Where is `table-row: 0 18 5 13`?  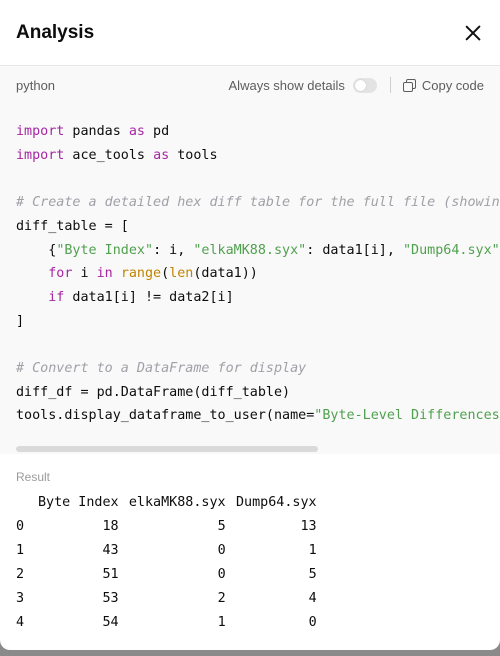 table-row: 0 18 5 13 is located at coordinates (166, 526).